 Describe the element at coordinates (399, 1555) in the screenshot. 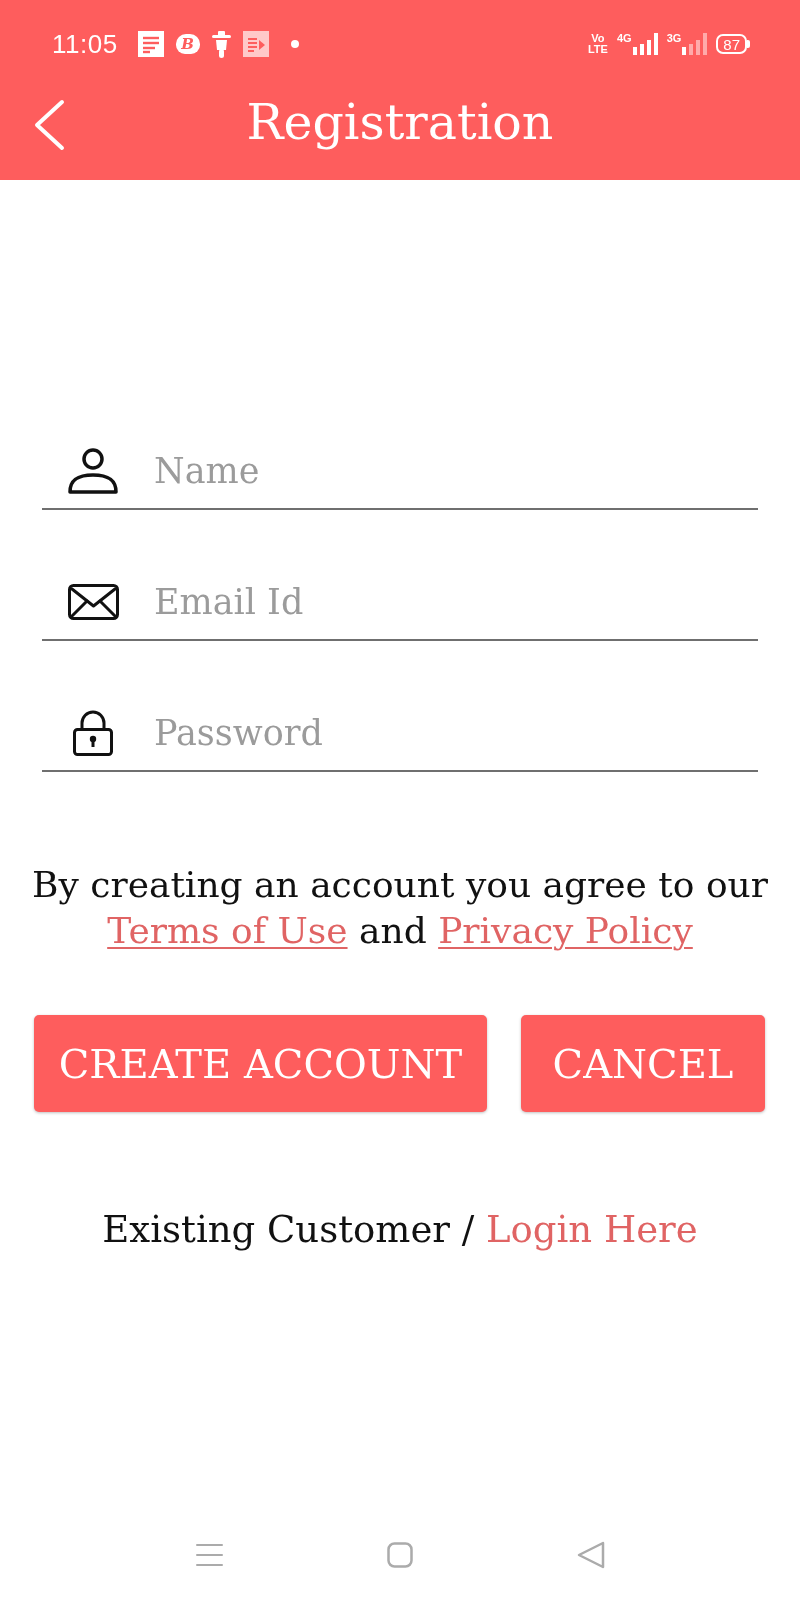

I see `home-icon` at that location.